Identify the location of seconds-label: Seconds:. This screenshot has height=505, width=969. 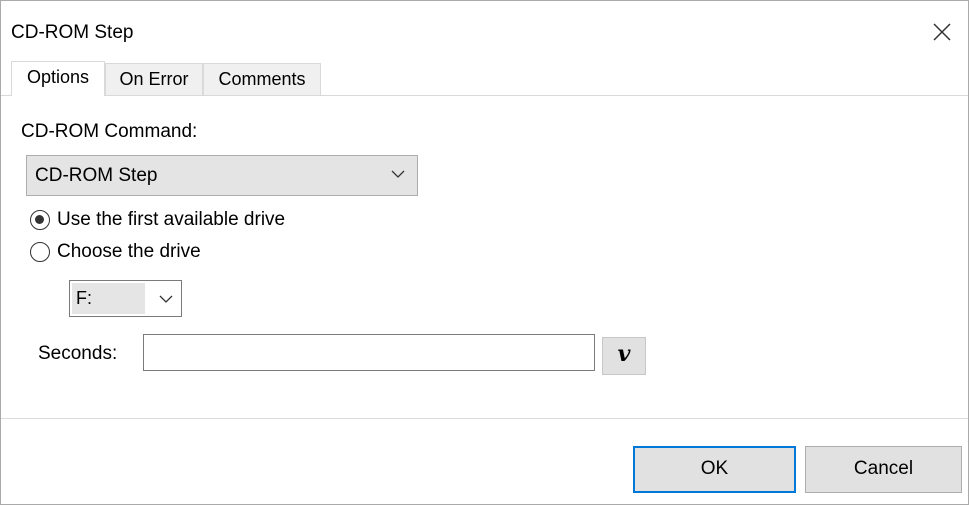
(78, 353).